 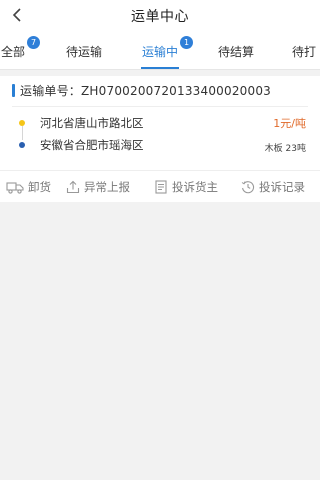 I want to click on tab-label: 运输中, so click(x=159, y=51).